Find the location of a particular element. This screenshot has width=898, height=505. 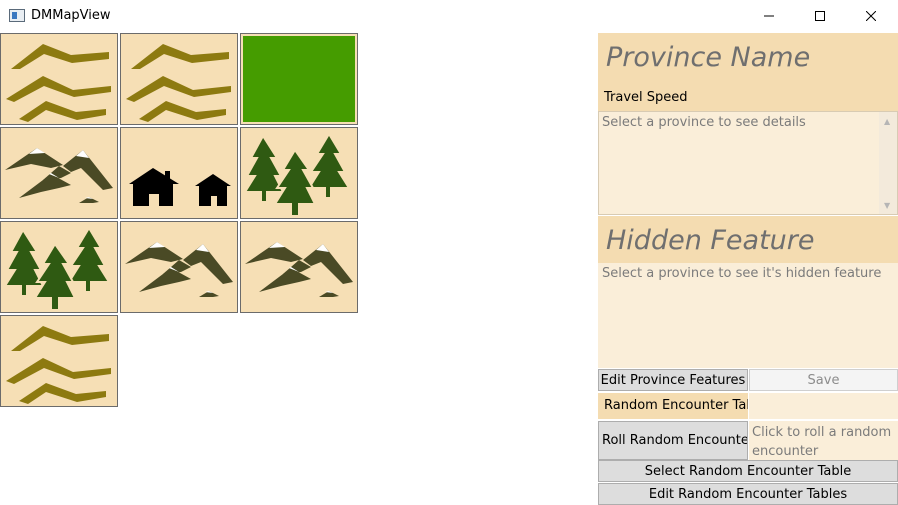

province-name: Province Name is located at coordinates (708, 57).